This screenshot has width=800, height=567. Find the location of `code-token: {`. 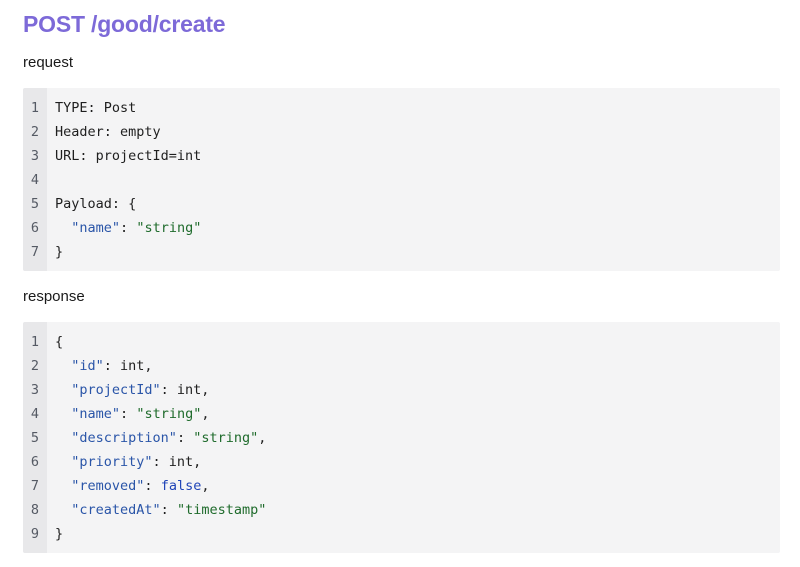

code-token: { is located at coordinates (59, 342).